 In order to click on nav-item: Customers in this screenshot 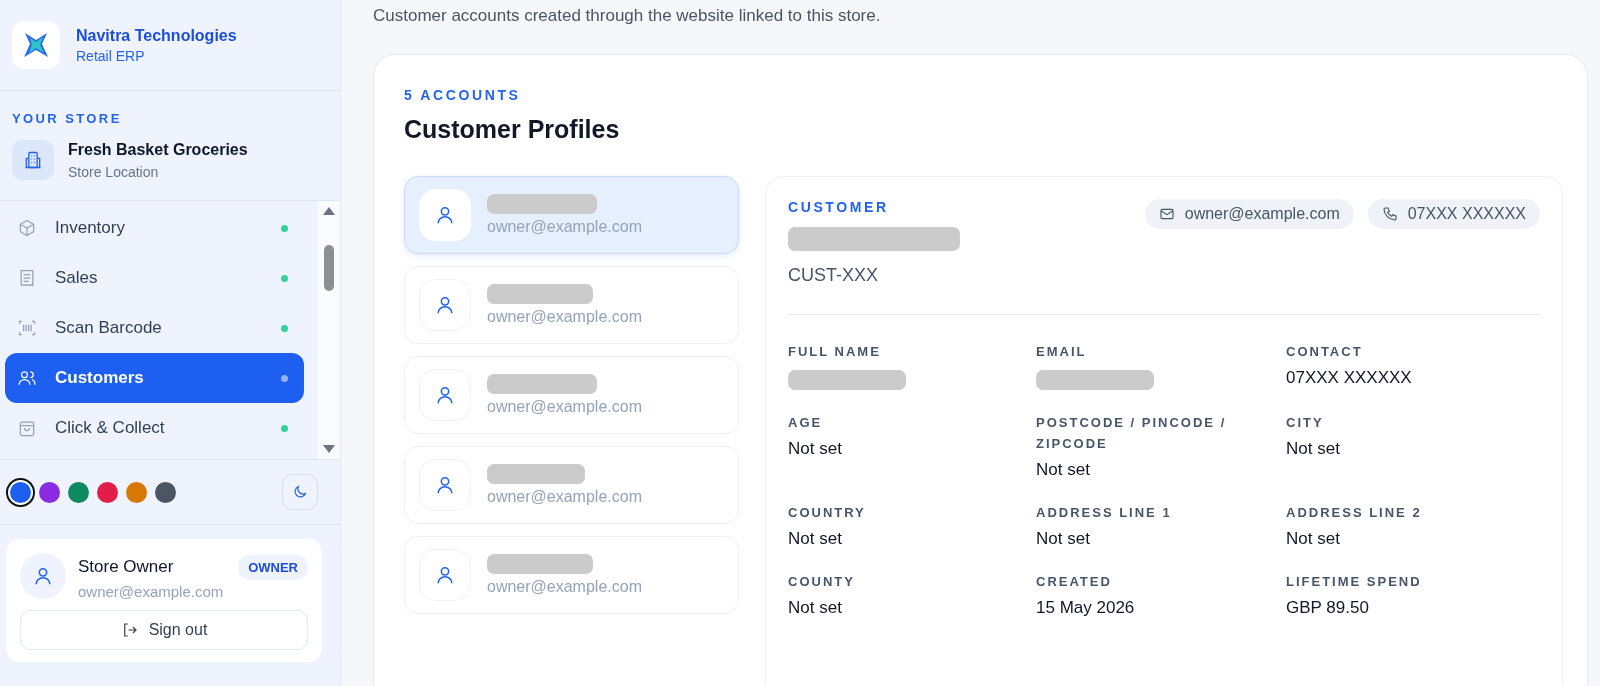, I will do `click(154, 378)`.